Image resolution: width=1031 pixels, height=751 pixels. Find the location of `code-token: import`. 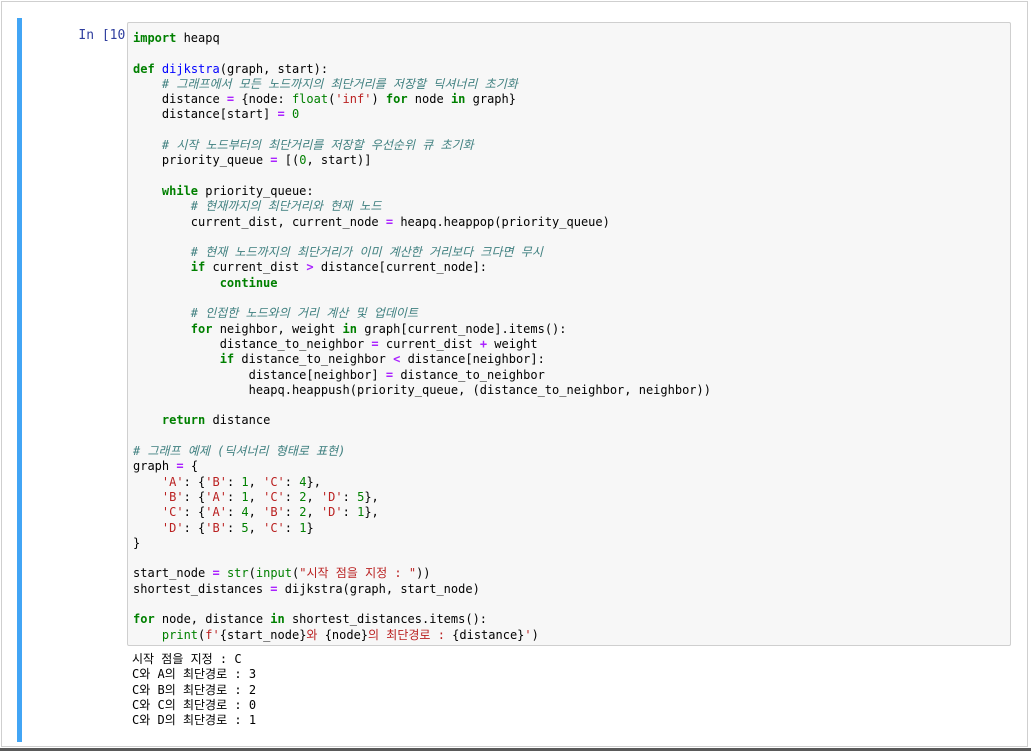

code-token: import is located at coordinates (155, 38).